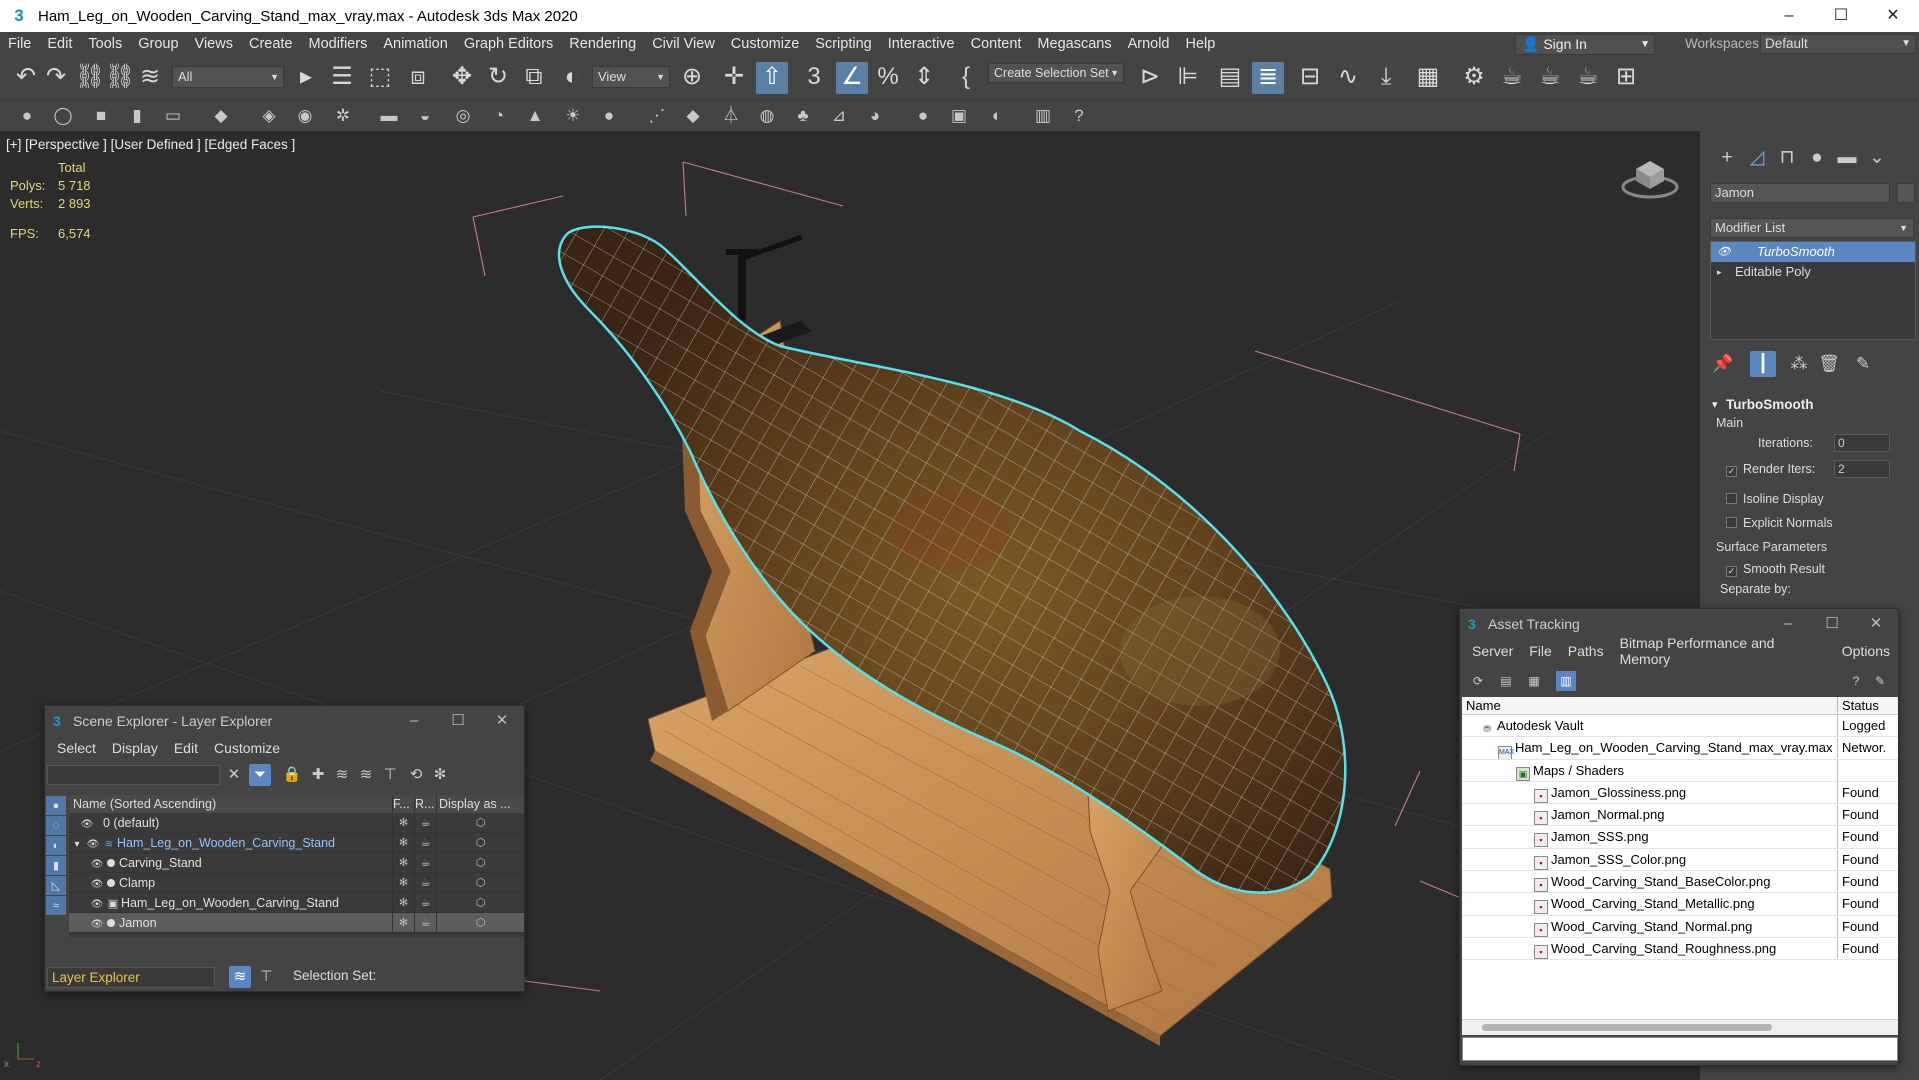 This screenshot has height=1080, width=1919. What do you see at coordinates (1847, 158) in the screenshot?
I see `display-tab-icon: ▬` at bounding box center [1847, 158].